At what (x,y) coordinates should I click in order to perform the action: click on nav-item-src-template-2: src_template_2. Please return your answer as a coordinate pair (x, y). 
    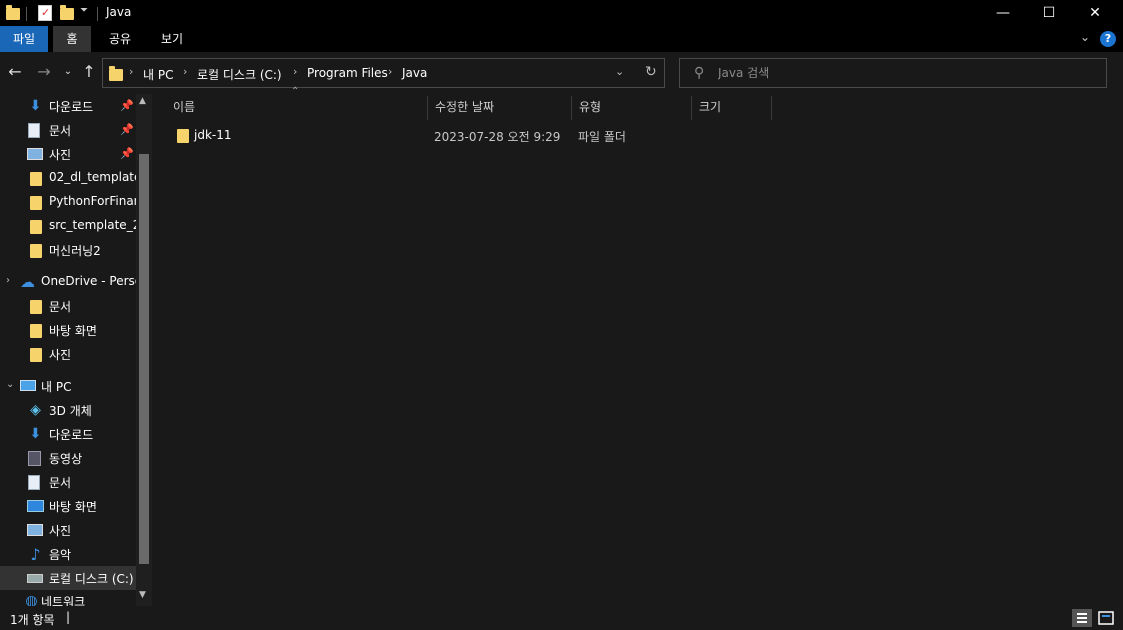
    Looking at the image, I should click on (68, 226).